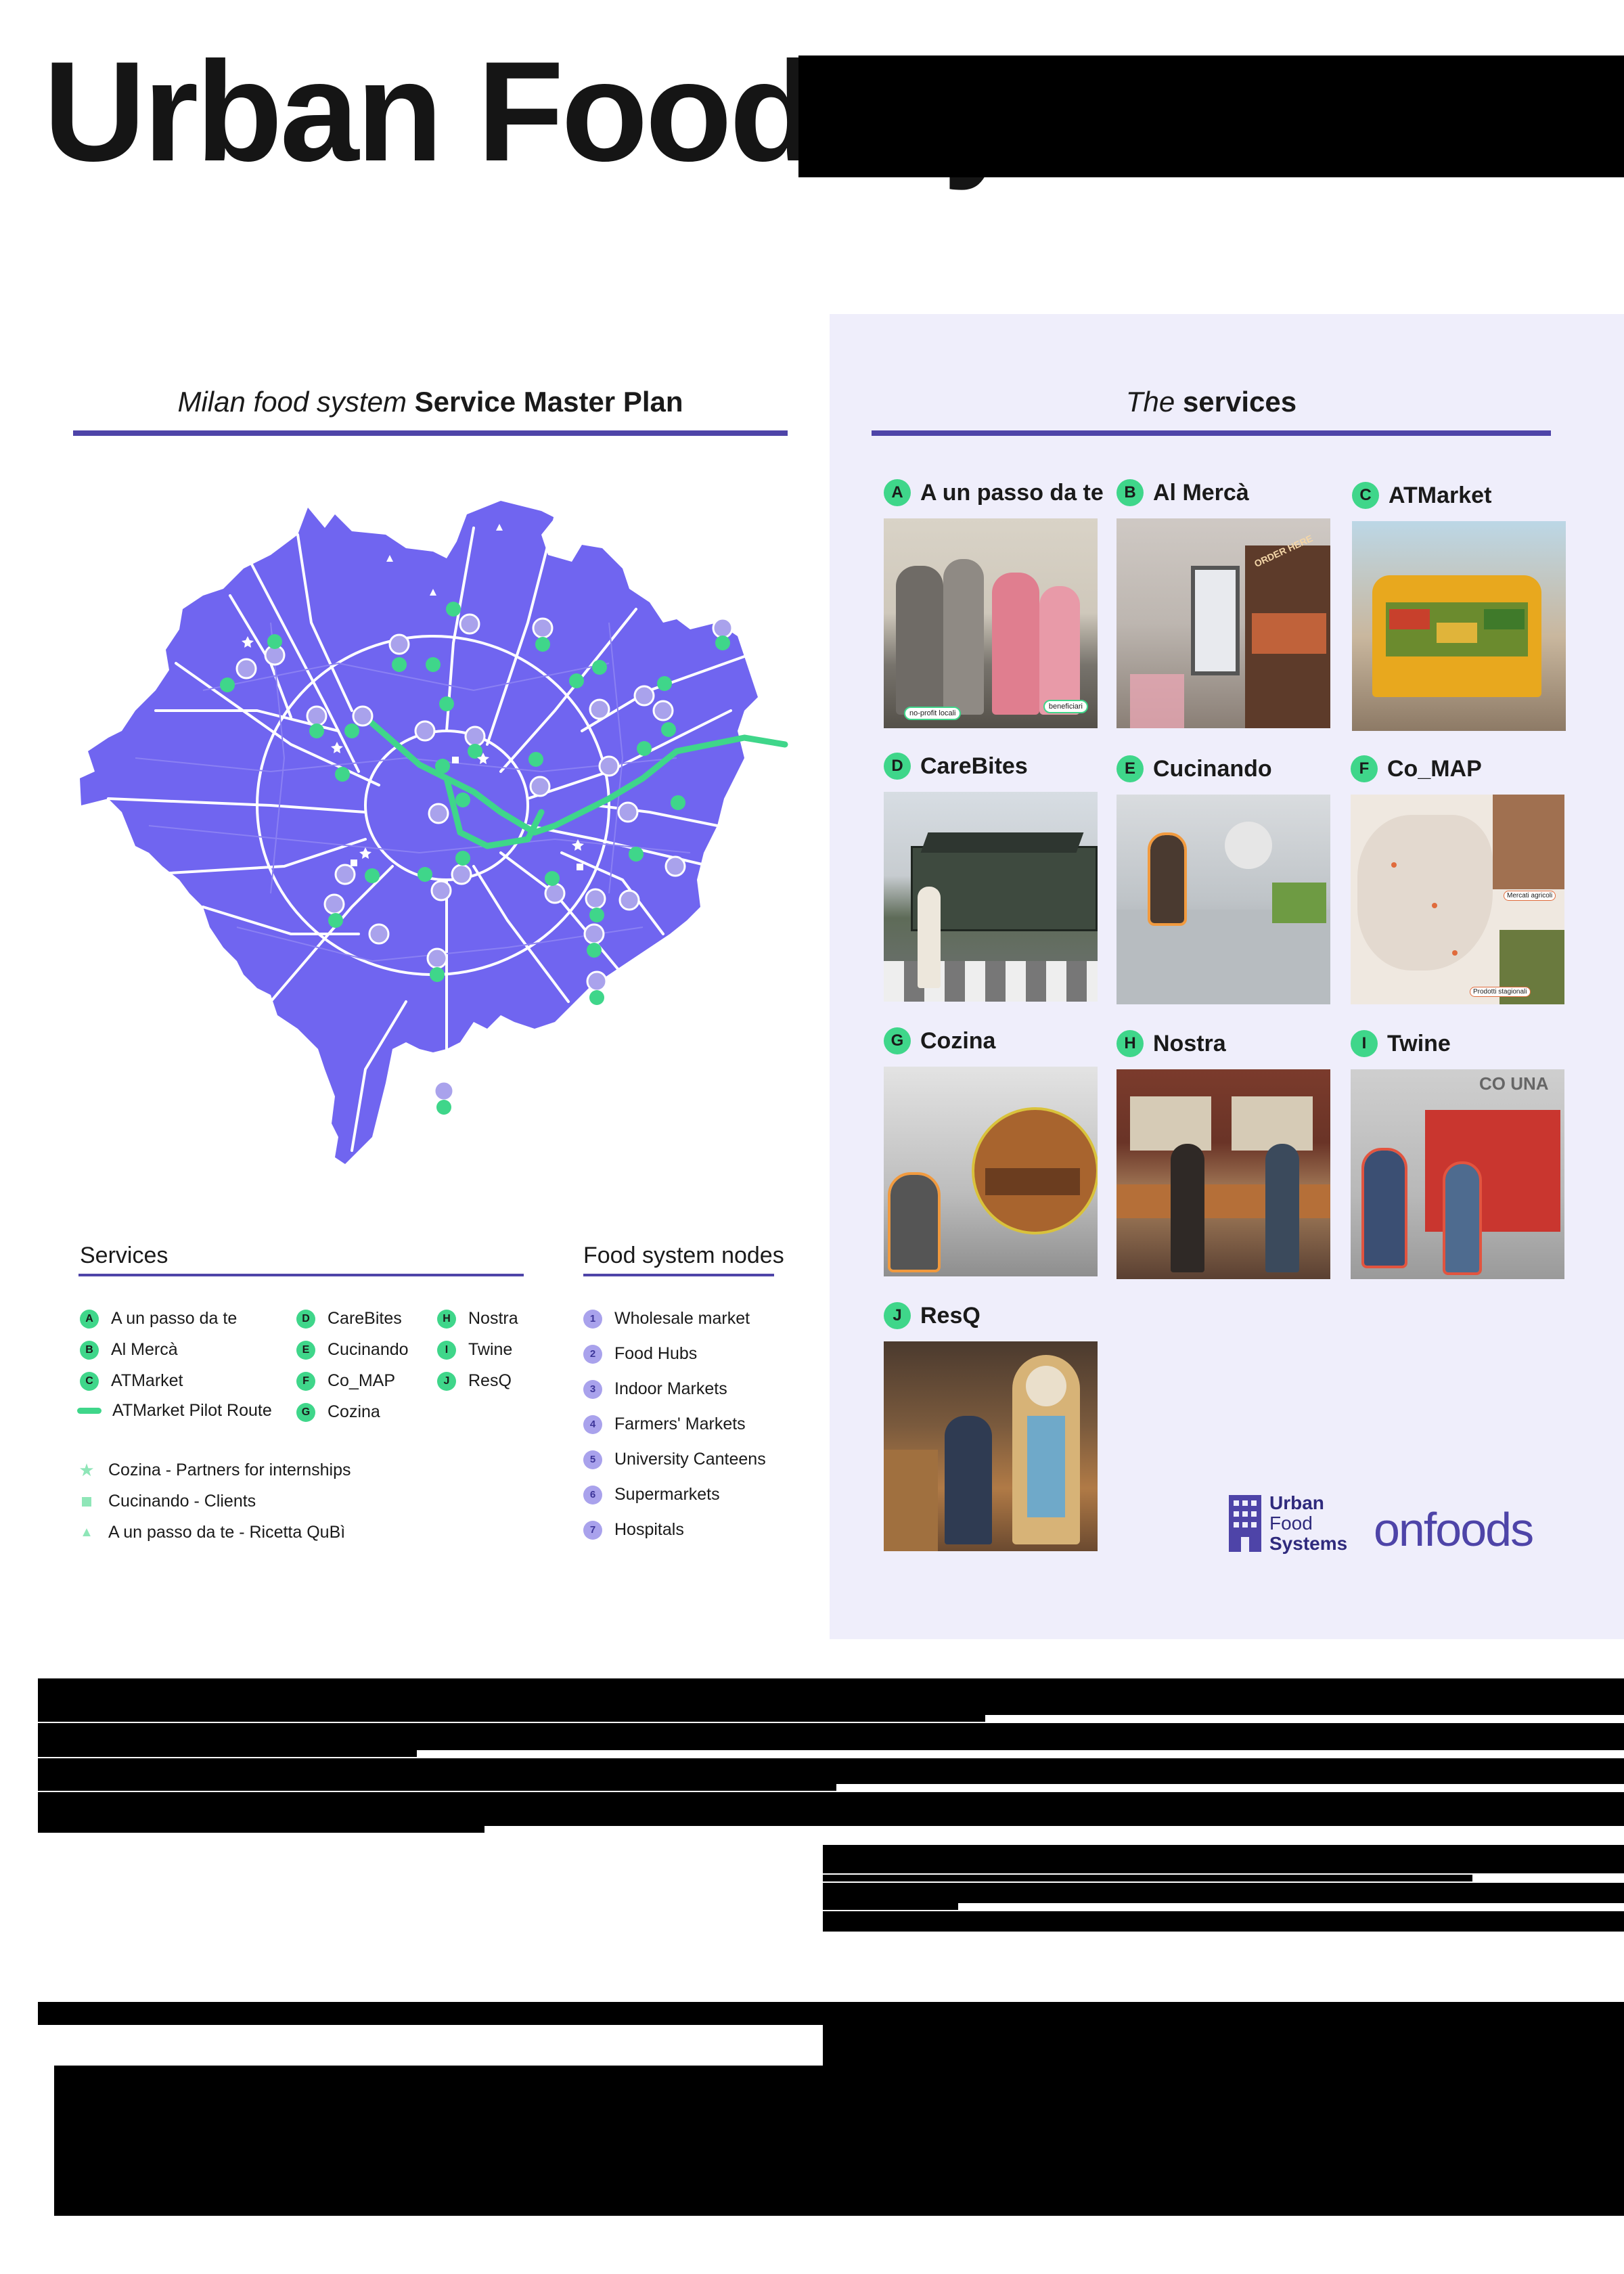  I want to click on legend-label: ATMarket, so click(147, 1380).